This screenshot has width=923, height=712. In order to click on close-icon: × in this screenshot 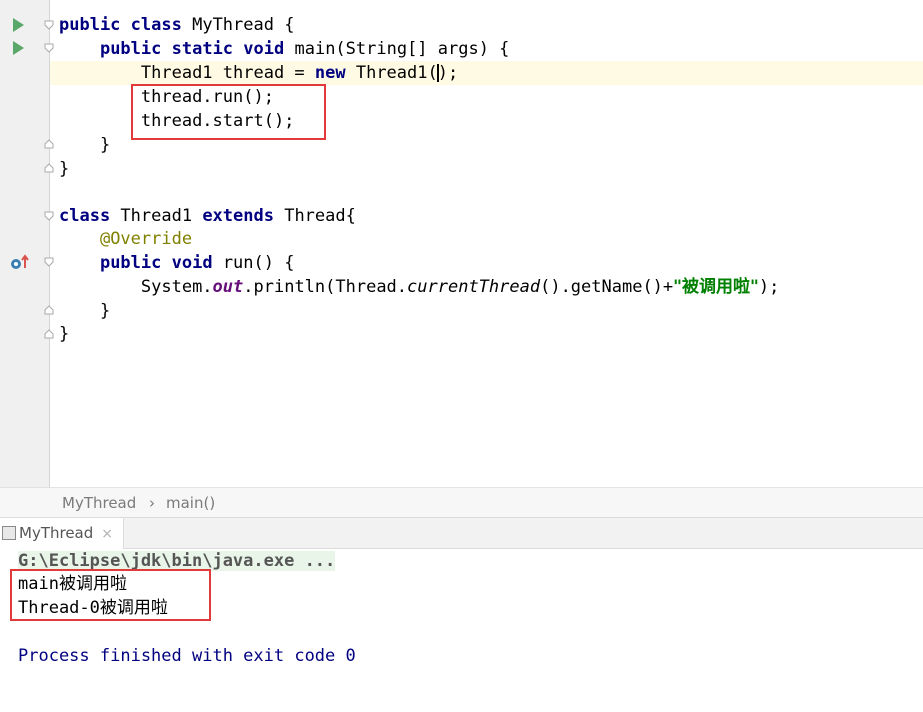, I will do `click(107, 534)`.